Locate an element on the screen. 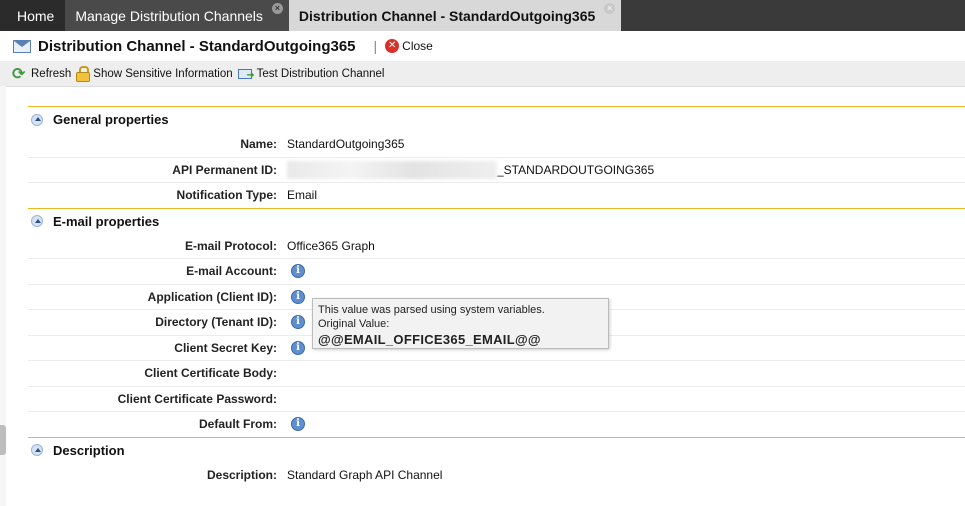 This screenshot has width=965, height=506. field-row-client-certificate-body: Client Certificate Body: is located at coordinates (496, 374).